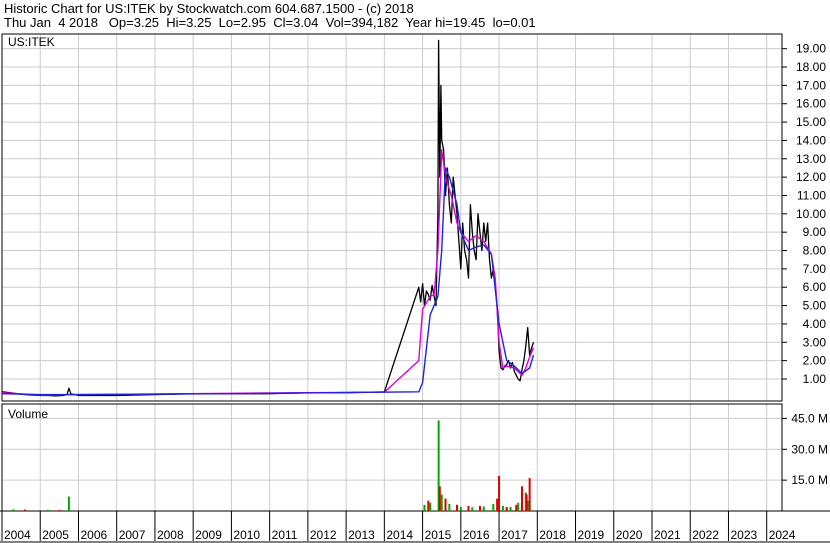 The image size is (830, 543). What do you see at coordinates (811, 85) in the screenshot?
I see `price-tick-label: 17.00` at bounding box center [811, 85].